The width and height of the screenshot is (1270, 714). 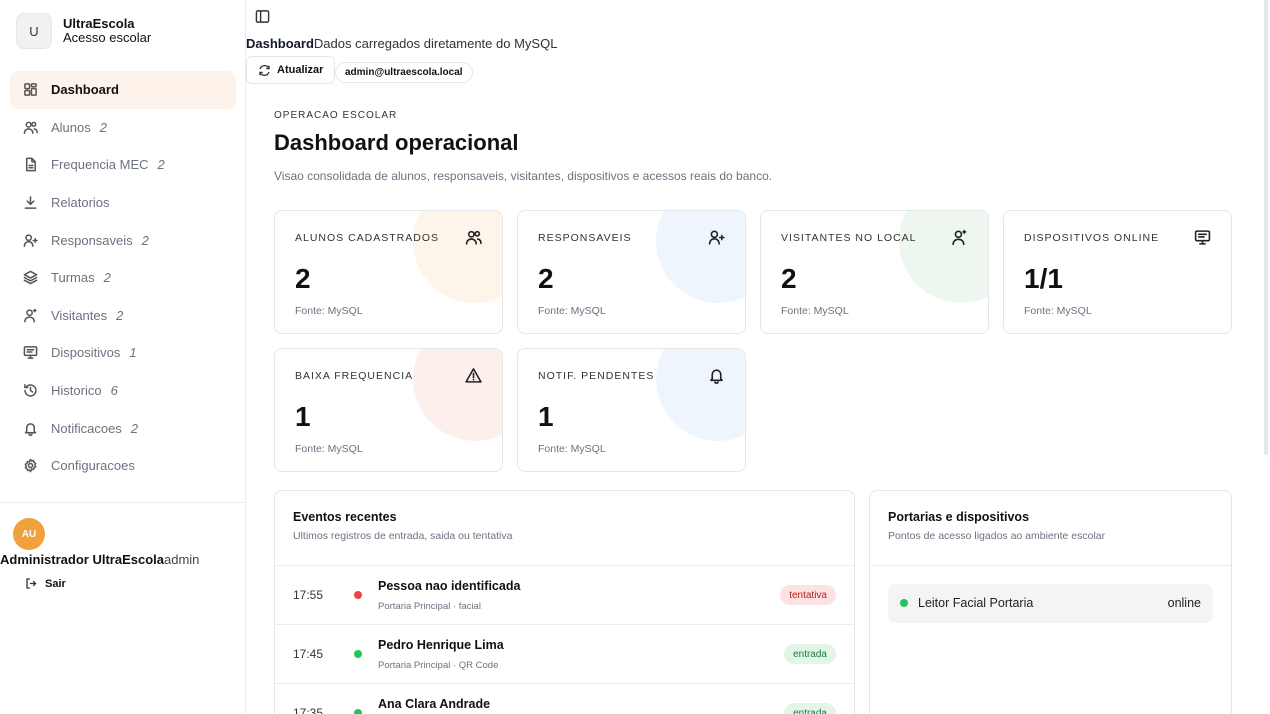 I want to click on brand: U UltraEscola Acesso escolar, so click(x=83, y=31).